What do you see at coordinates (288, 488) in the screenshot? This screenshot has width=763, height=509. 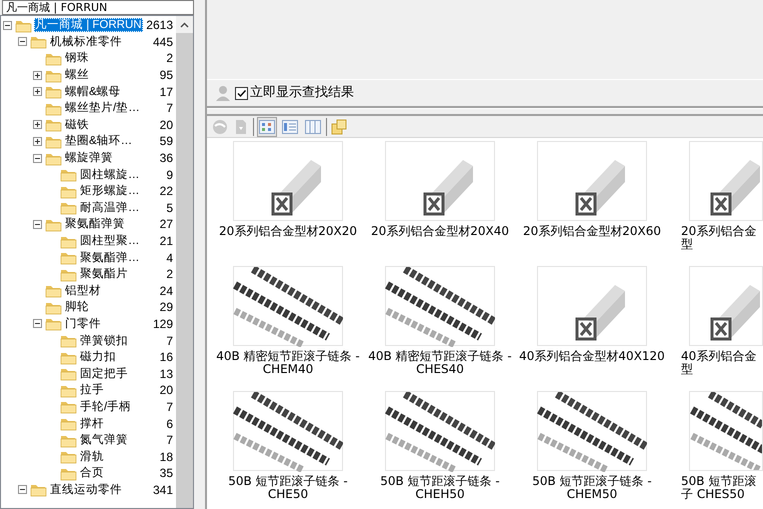 I see `product-name: 50B 短节距滚子链条 - CHE50` at bounding box center [288, 488].